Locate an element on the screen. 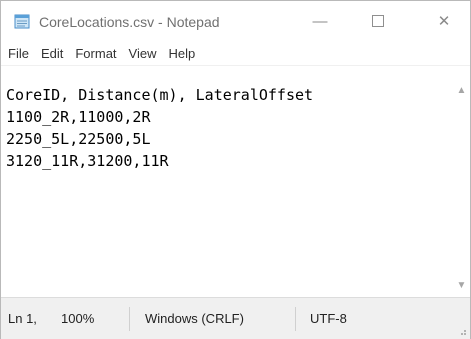  status-line-ending: Windows (CRLF) is located at coordinates (194, 318).